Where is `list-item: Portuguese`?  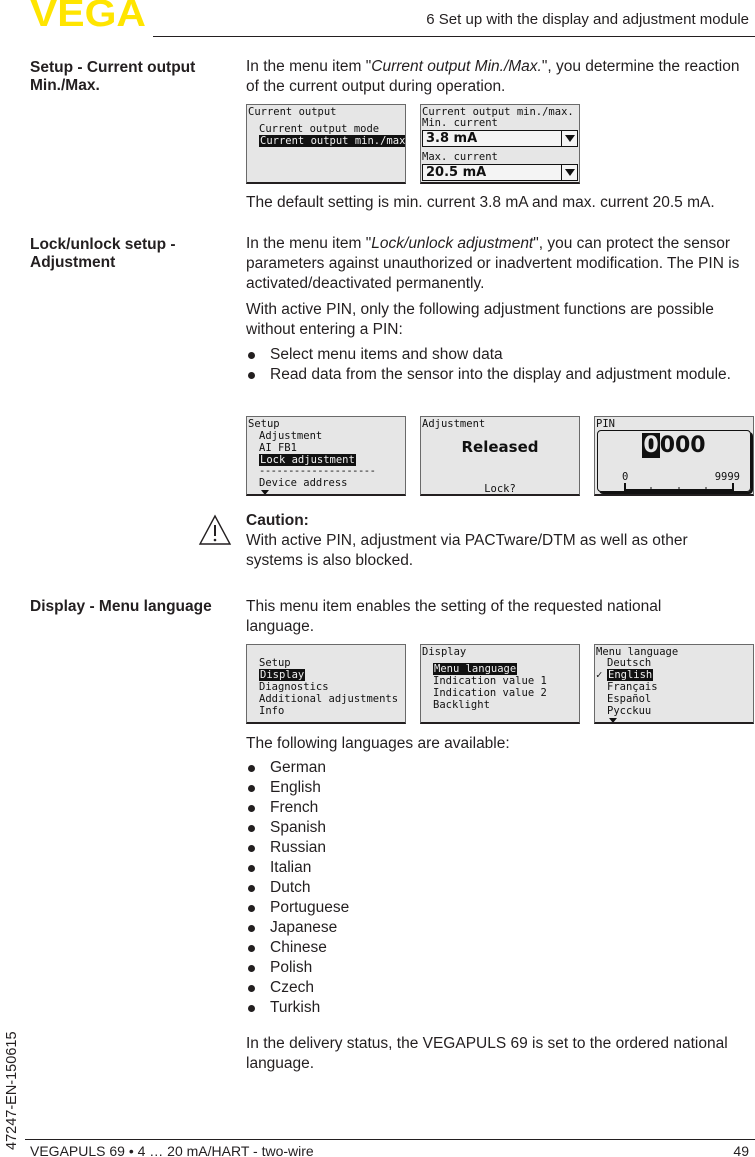
list-item: Portuguese is located at coordinates (498, 908).